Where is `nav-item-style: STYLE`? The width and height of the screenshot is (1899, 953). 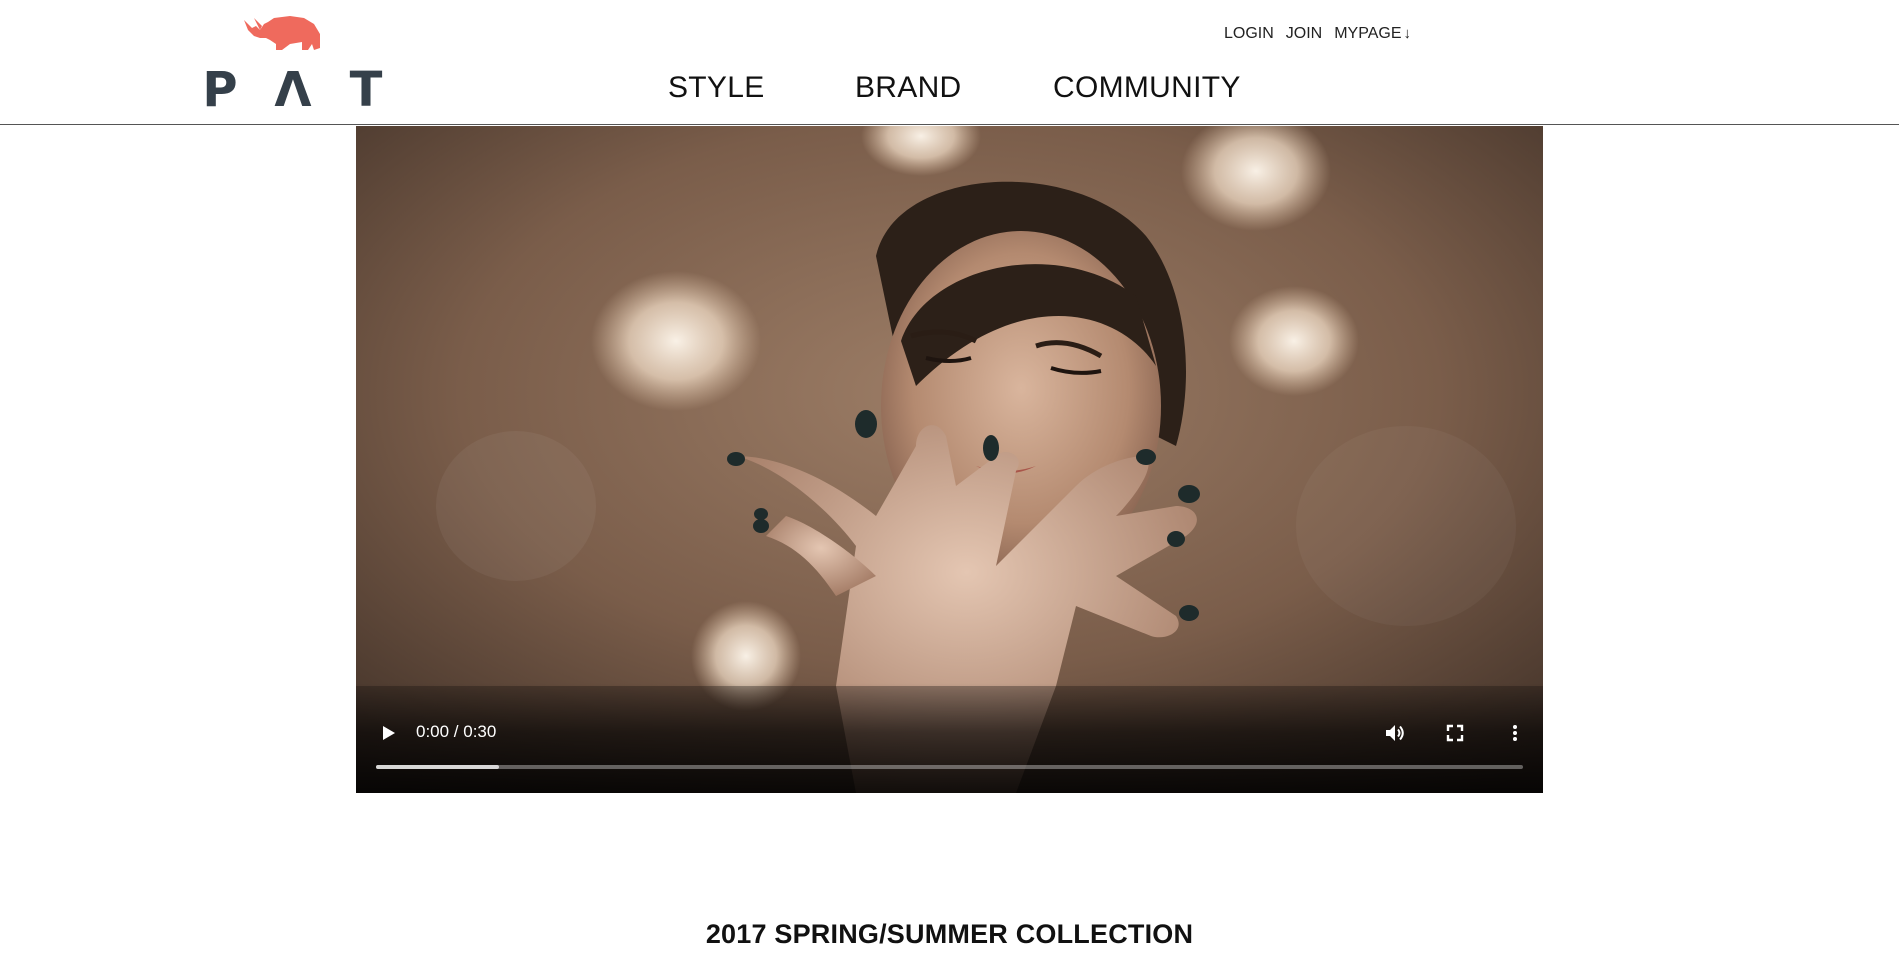
nav-item-style: STYLE is located at coordinates (761, 88).